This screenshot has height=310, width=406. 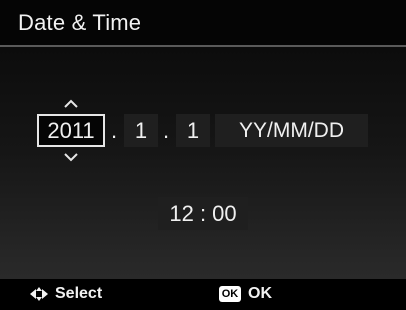 What do you see at coordinates (291, 130) in the screenshot?
I see `date-format-field: YY/MM/DD` at bounding box center [291, 130].